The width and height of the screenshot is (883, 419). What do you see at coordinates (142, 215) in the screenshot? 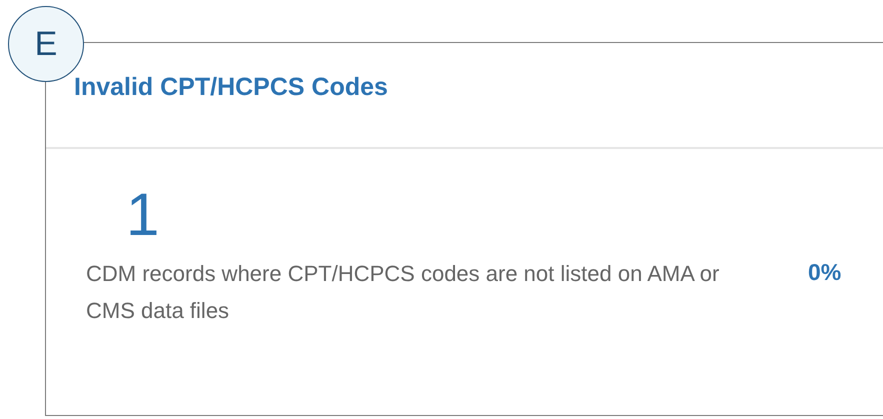
I see `record-count: 1` at bounding box center [142, 215].